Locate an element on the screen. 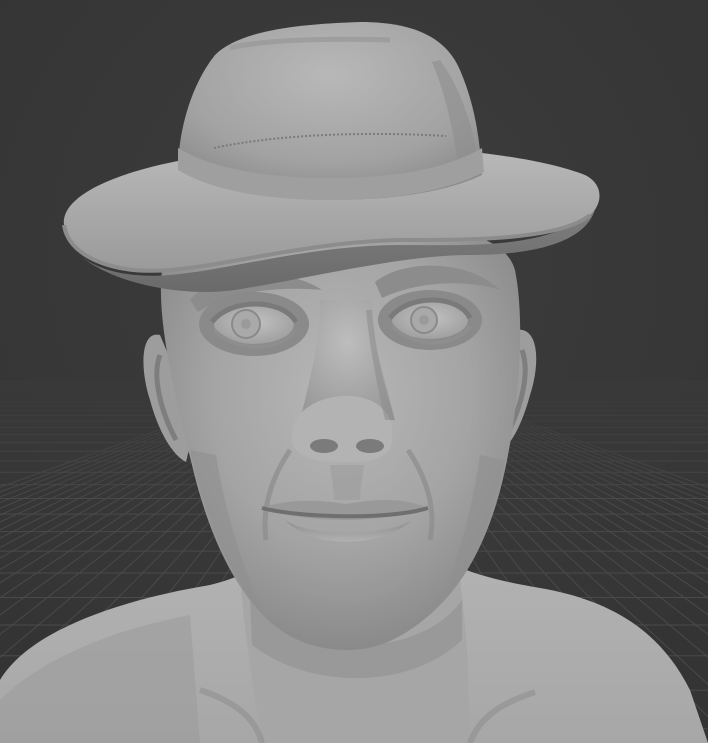  right-pupil is located at coordinates (424, 320).